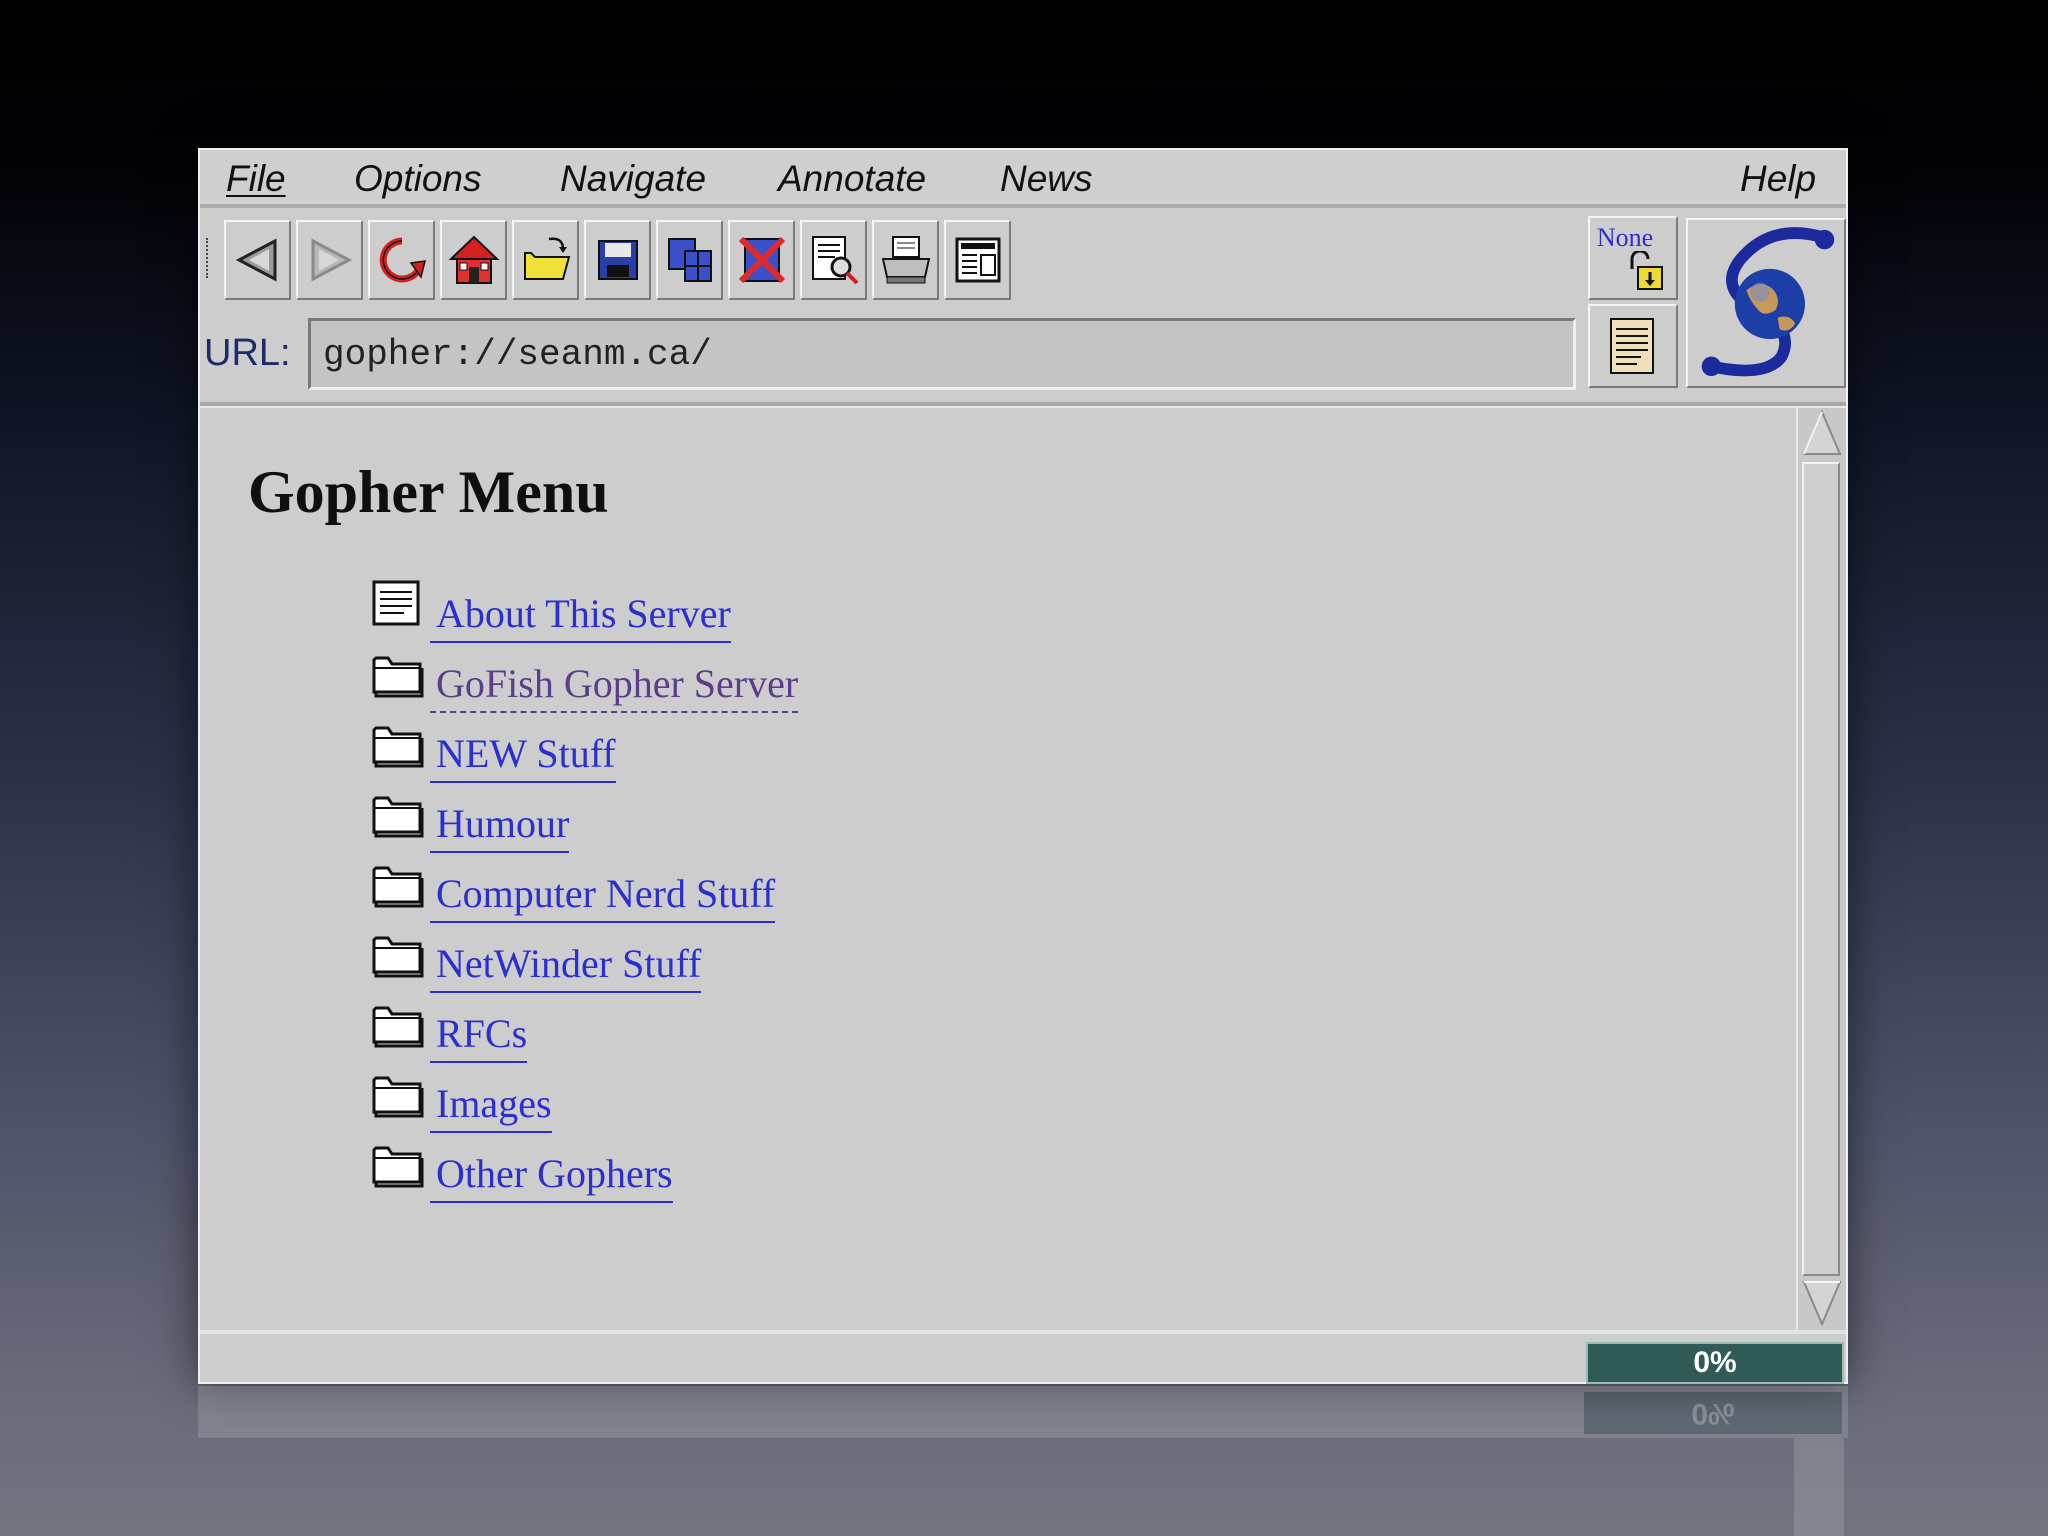  I want to click on menu-options-label: Options, so click(418, 178).